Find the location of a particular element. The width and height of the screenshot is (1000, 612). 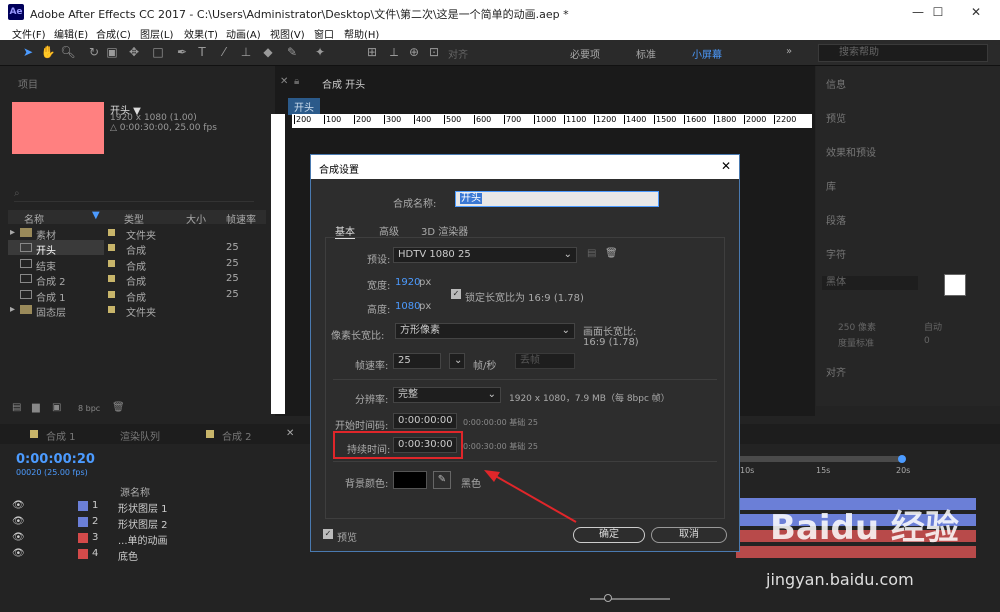

font-family-select: 黑体 is located at coordinates (870, 283).